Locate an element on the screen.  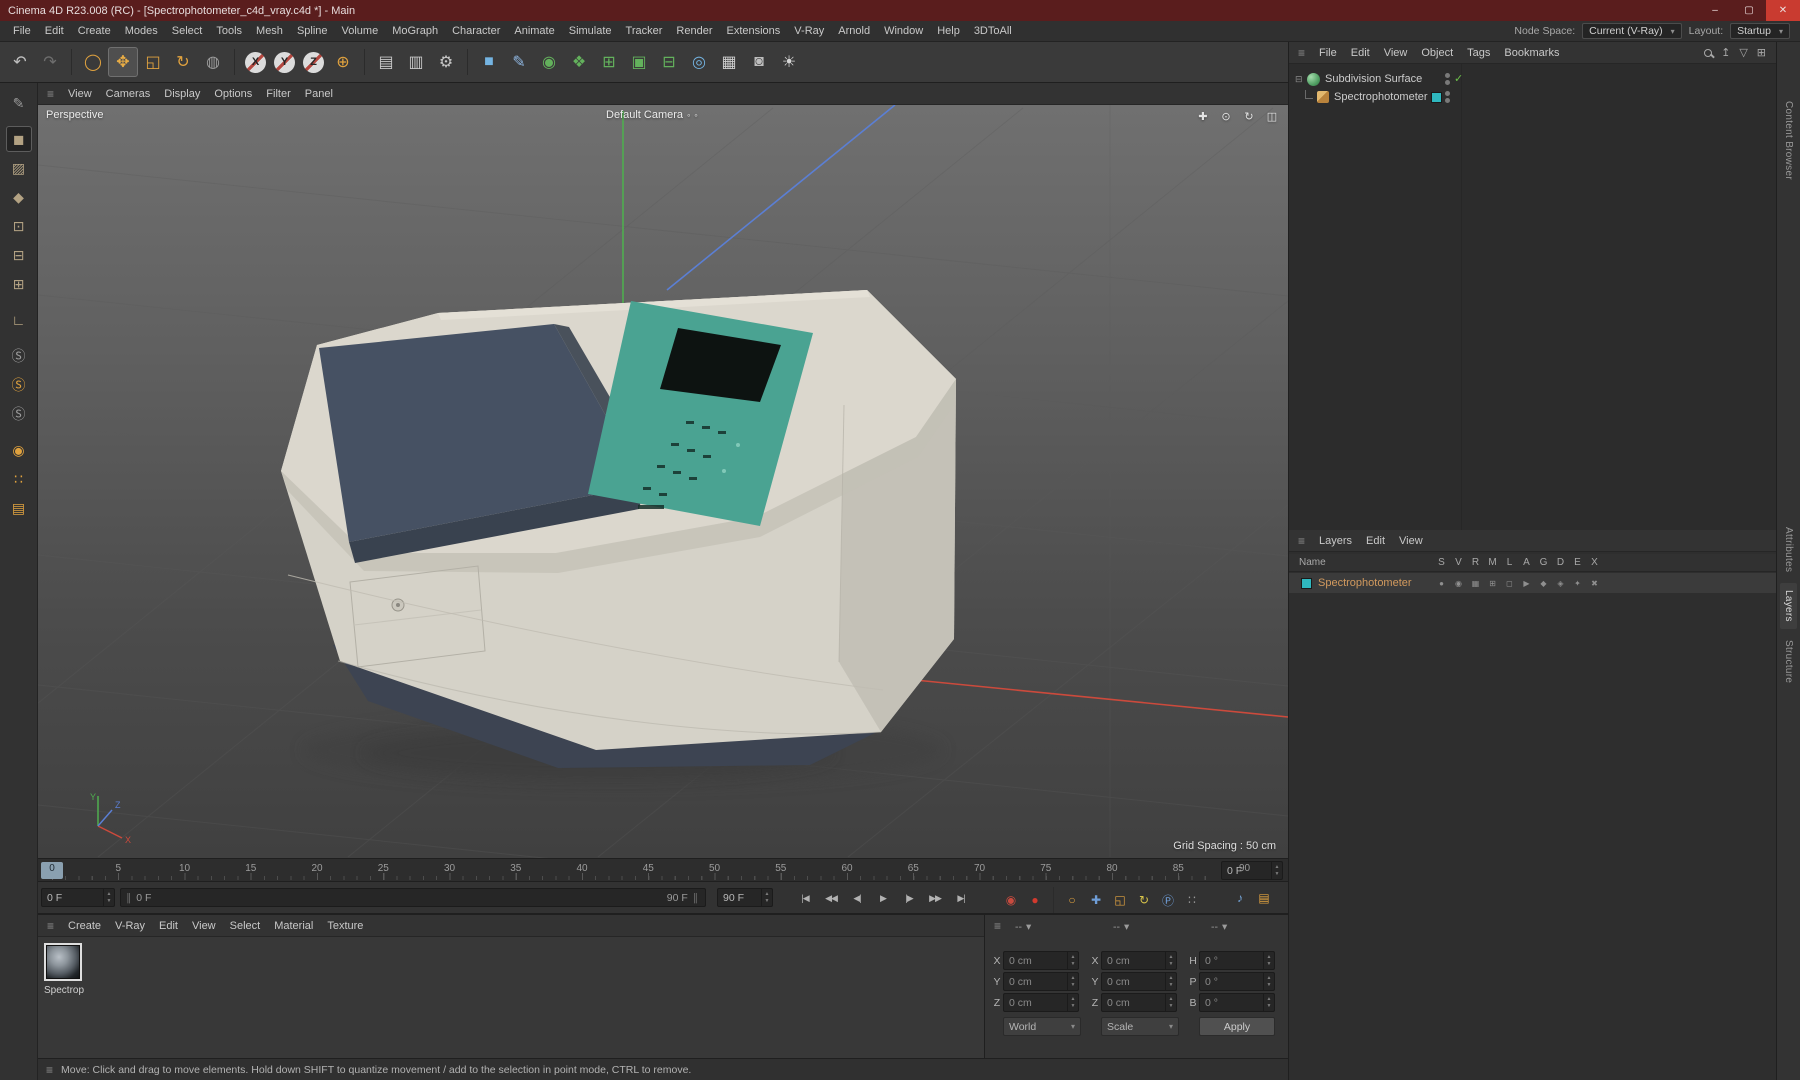
materials-menu-v-ray: V-Ray is located at coordinates (130, 926).